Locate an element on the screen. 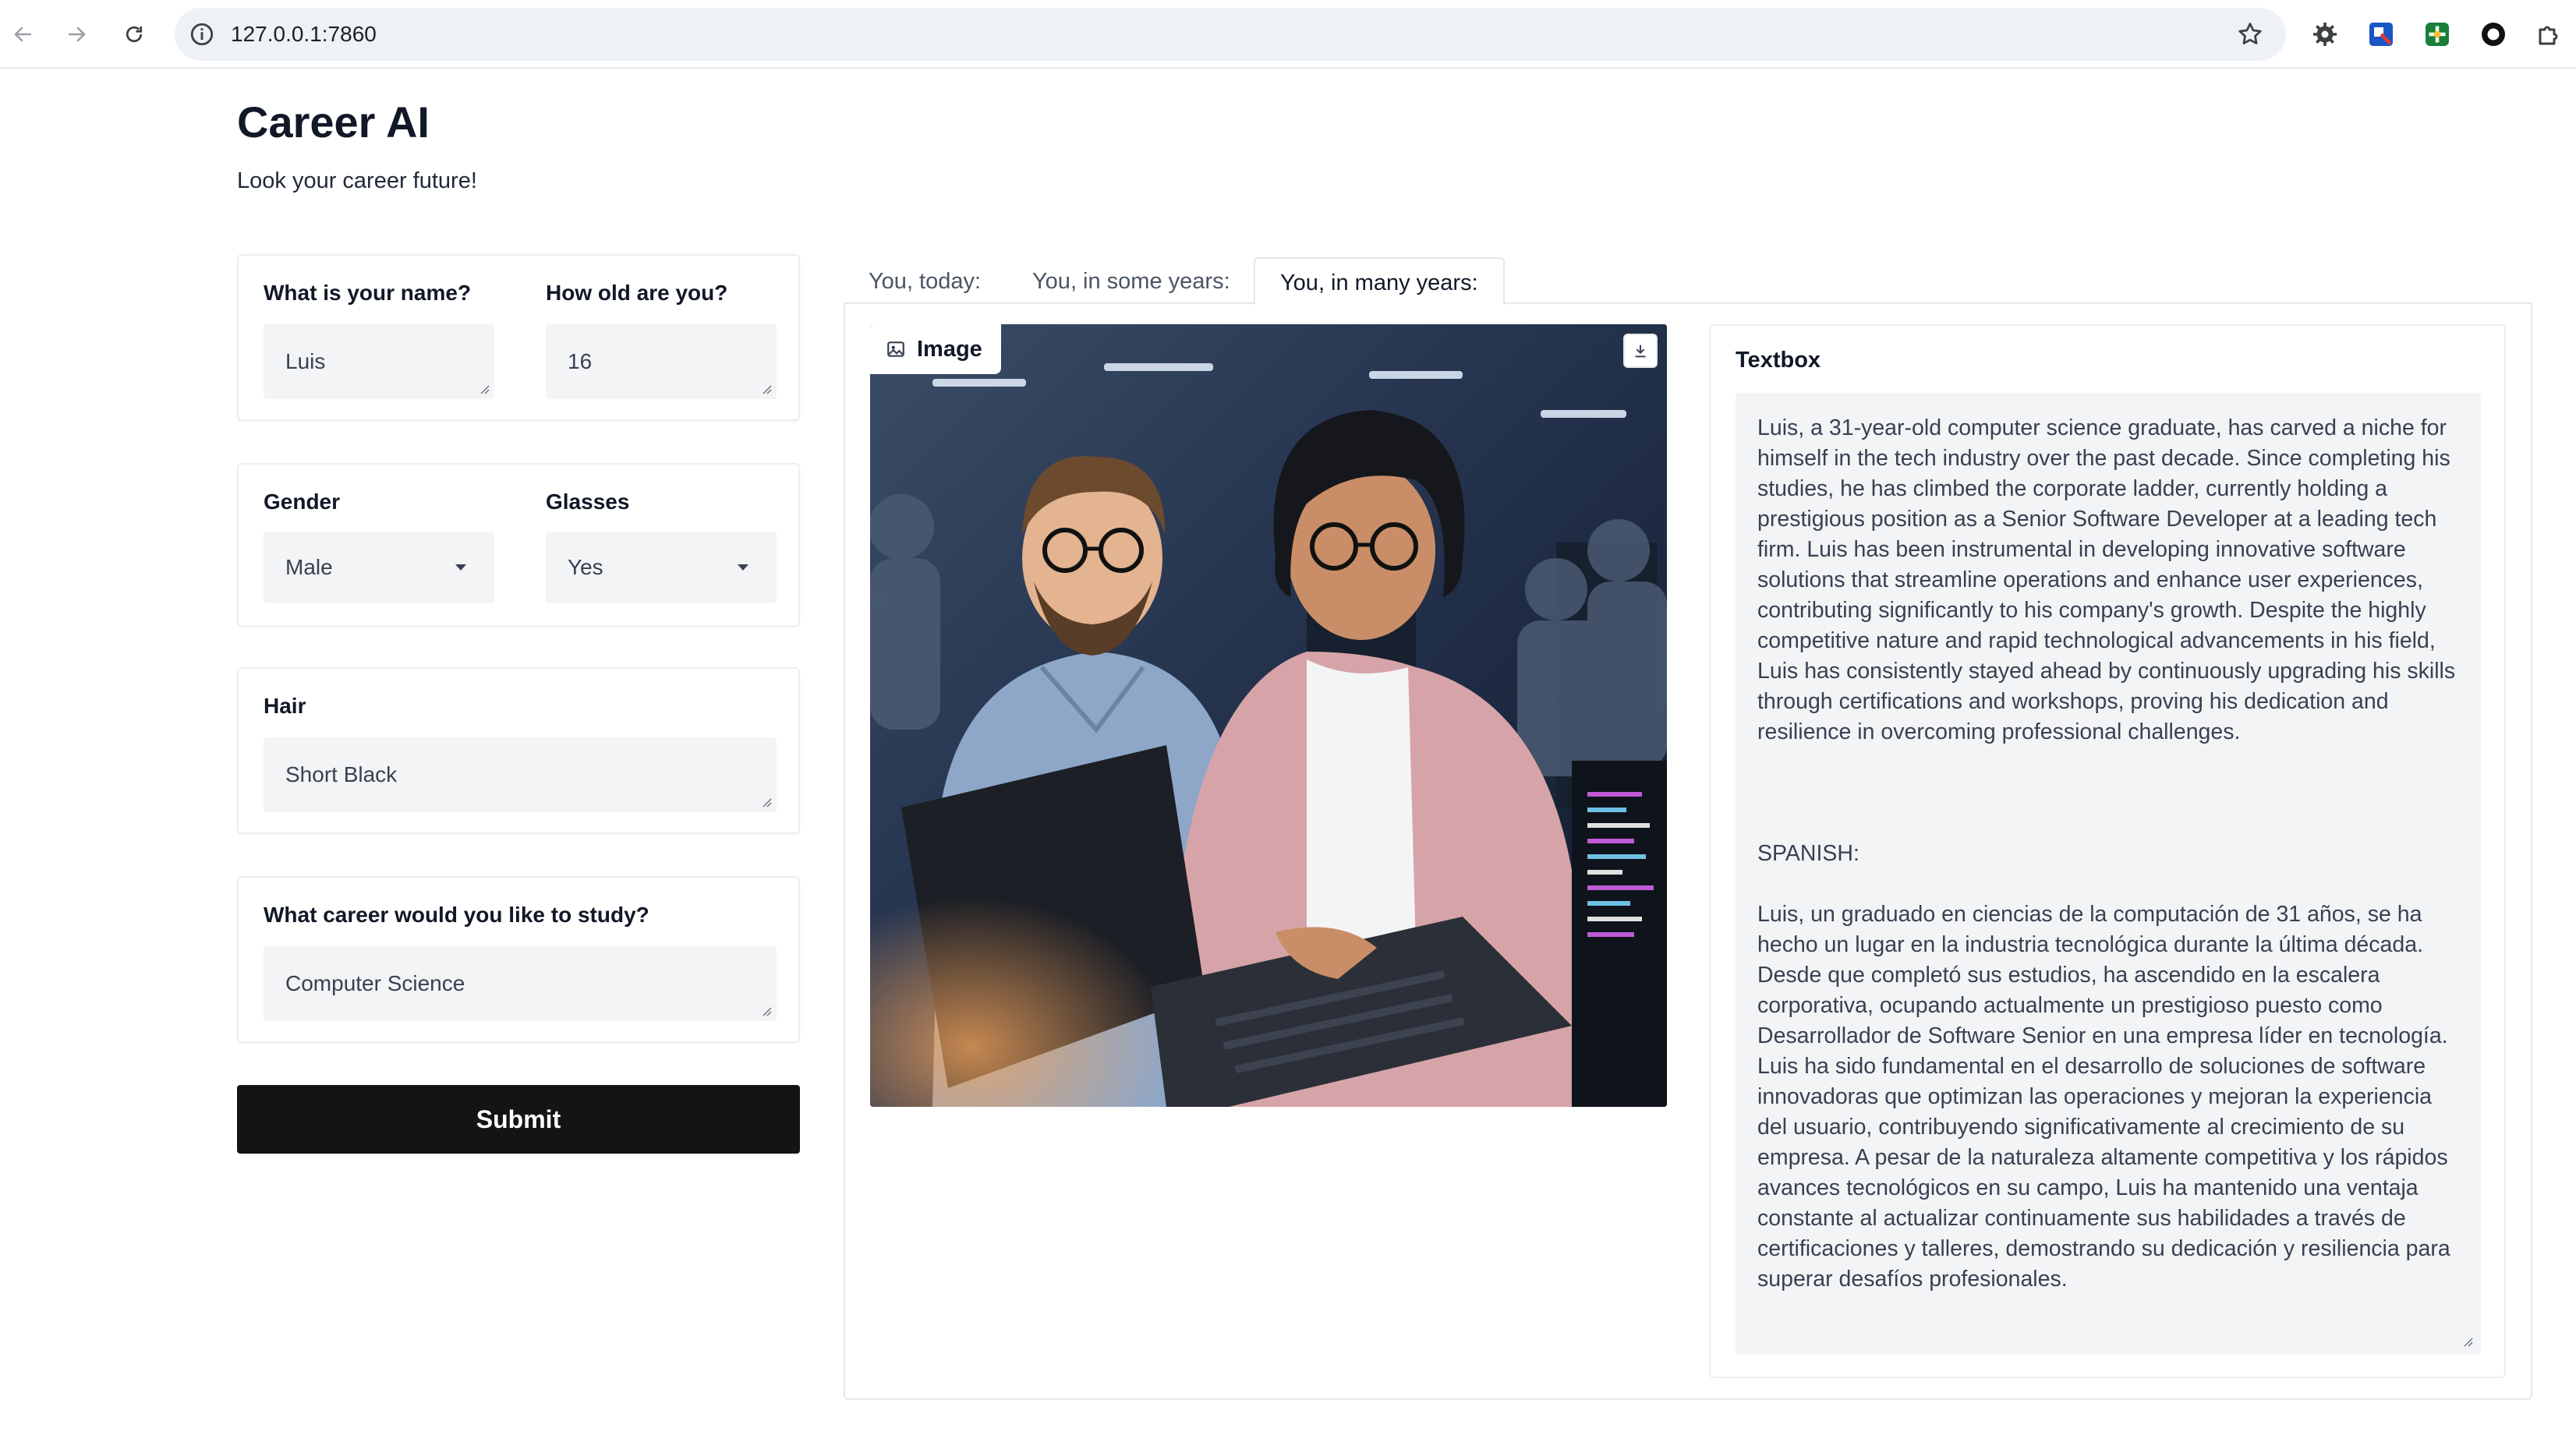 The width and height of the screenshot is (2576, 1442). tab-some-years: You, in some years: is located at coordinates (1131, 282).